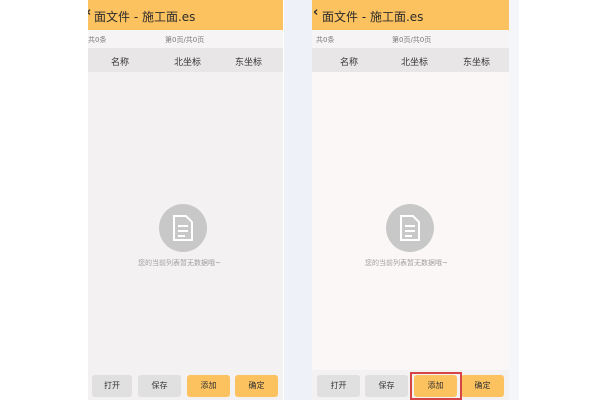 The width and height of the screenshot is (600, 400). What do you see at coordinates (436, 386) in the screenshot?
I see `add-button-highlight-box` at bounding box center [436, 386].